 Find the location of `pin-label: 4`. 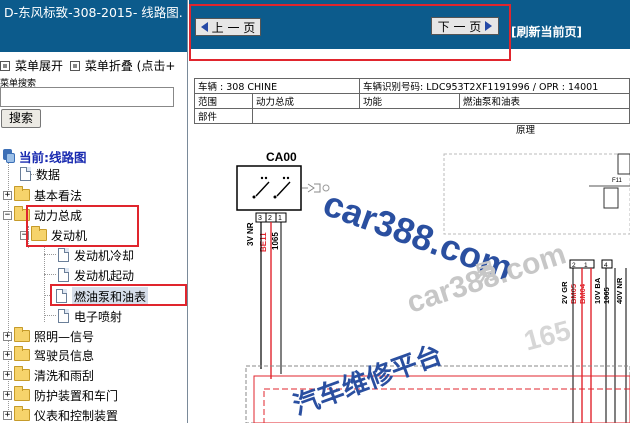

pin-label: 4 is located at coordinates (606, 265).